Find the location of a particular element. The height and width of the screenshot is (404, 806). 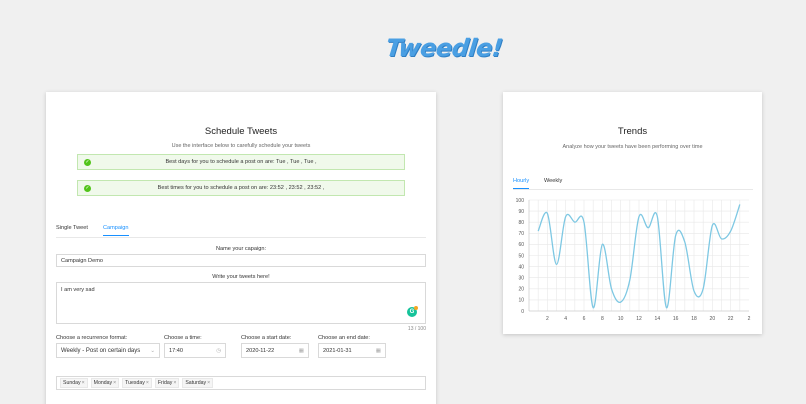

x-tick-label: 12 is located at coordinates (639, 319).